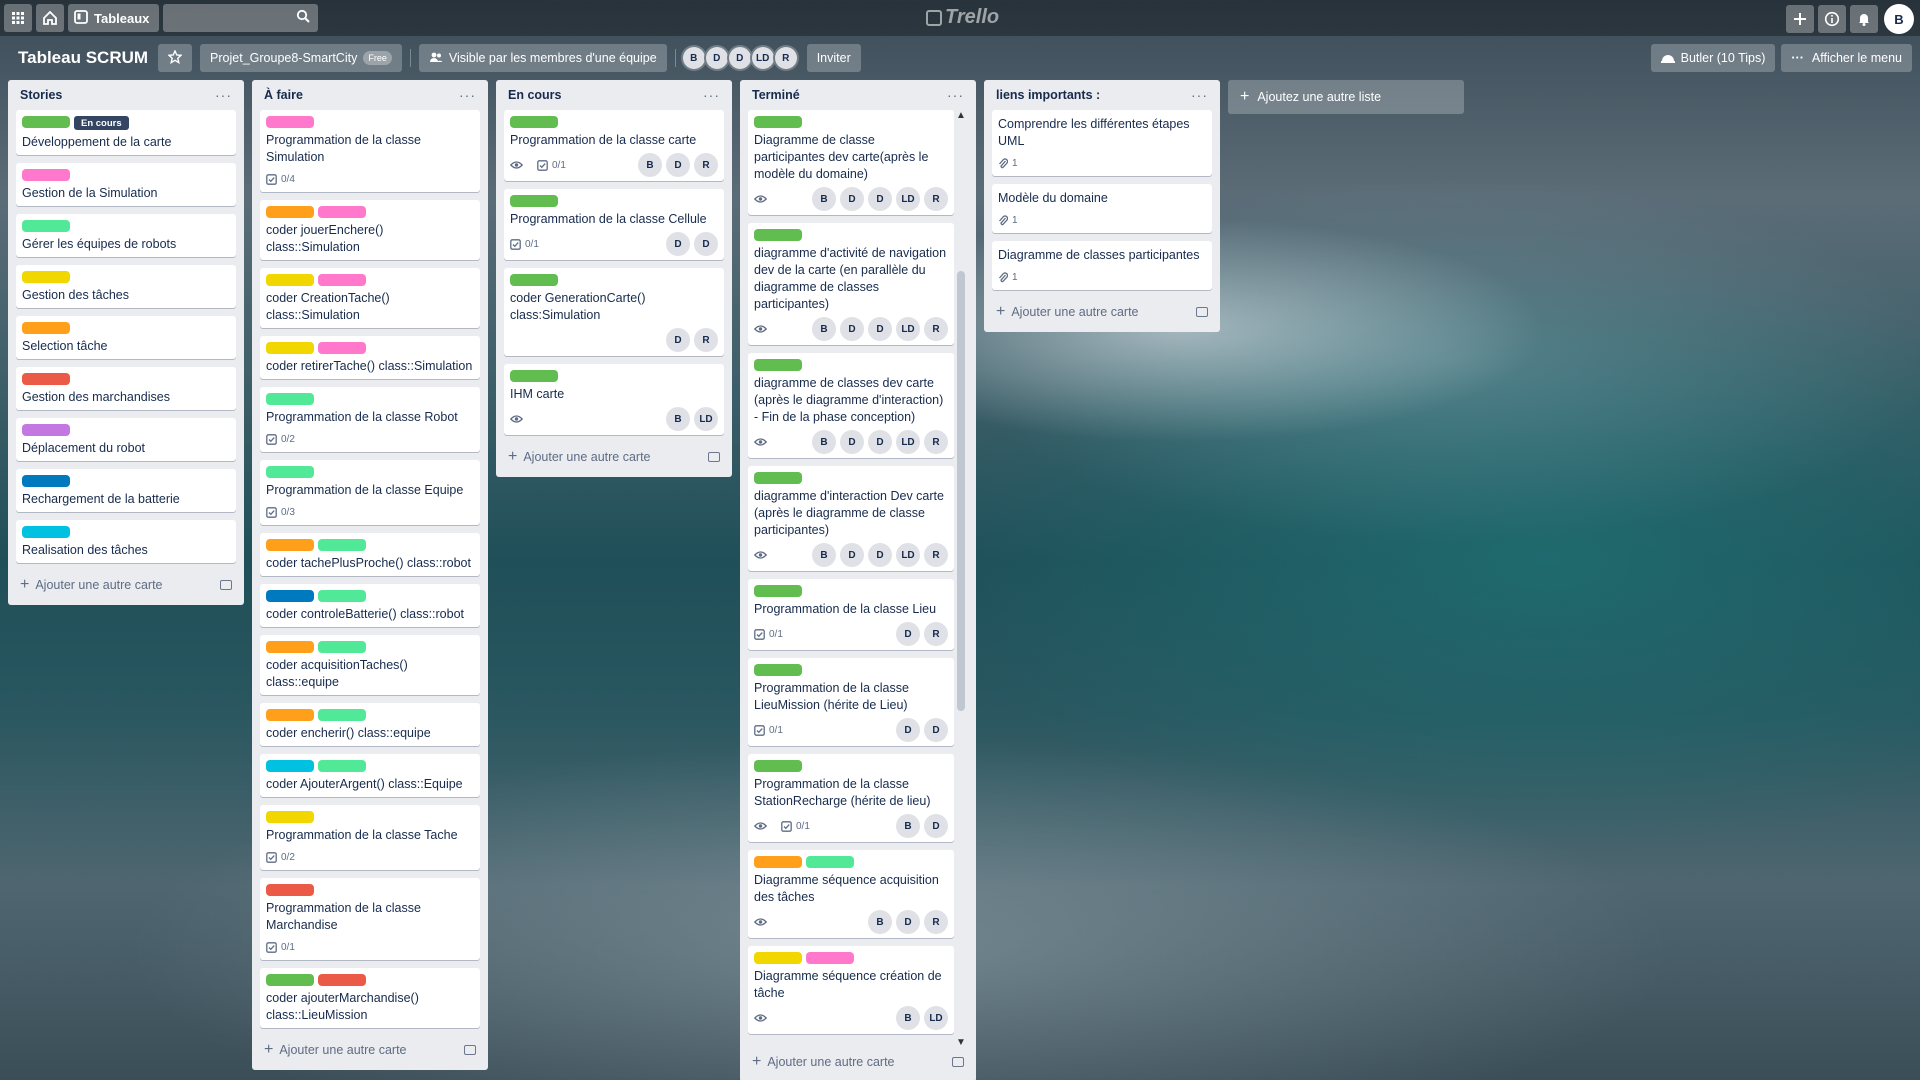 This screenshot has height=1080, width=1920. Describe the element at coordinates (370, 837) in the screenshot. I see `card: Programmation de la classe Tache 0/2` at that location.